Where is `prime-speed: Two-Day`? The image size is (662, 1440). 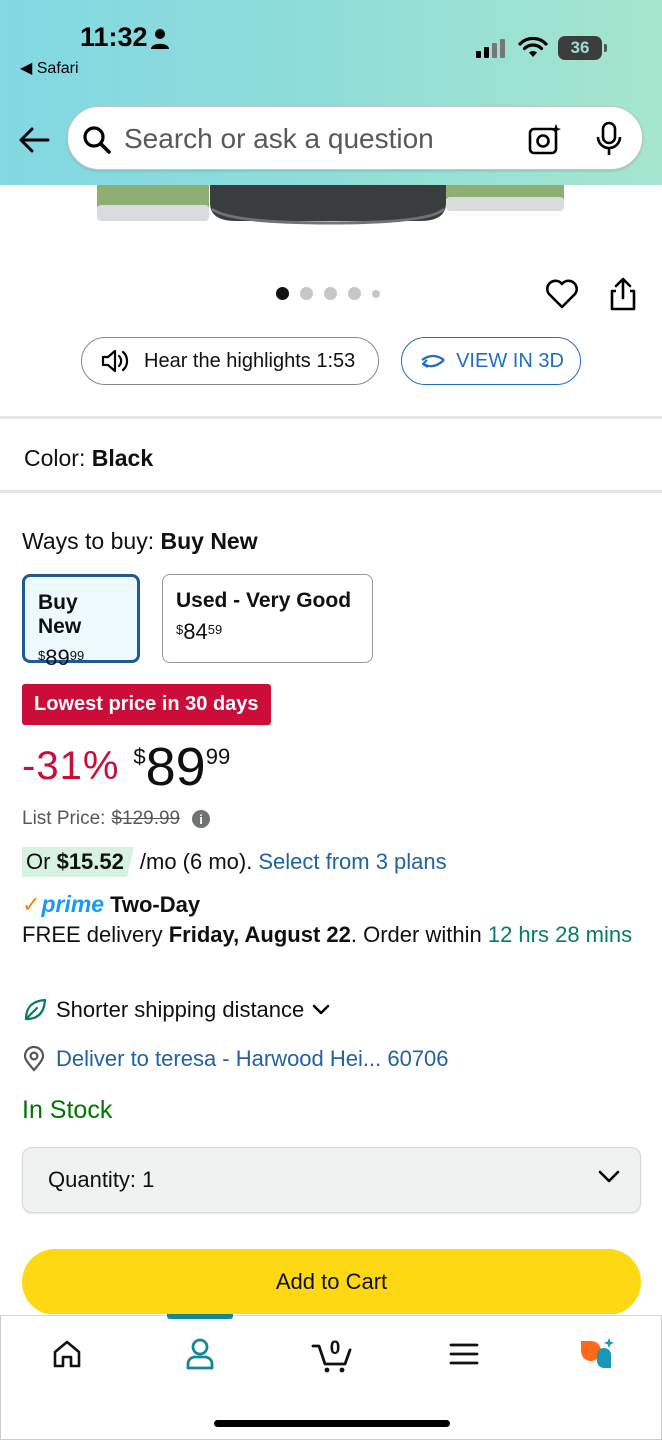
prime-speed: Two-Day is located at coordinates (155, 904).